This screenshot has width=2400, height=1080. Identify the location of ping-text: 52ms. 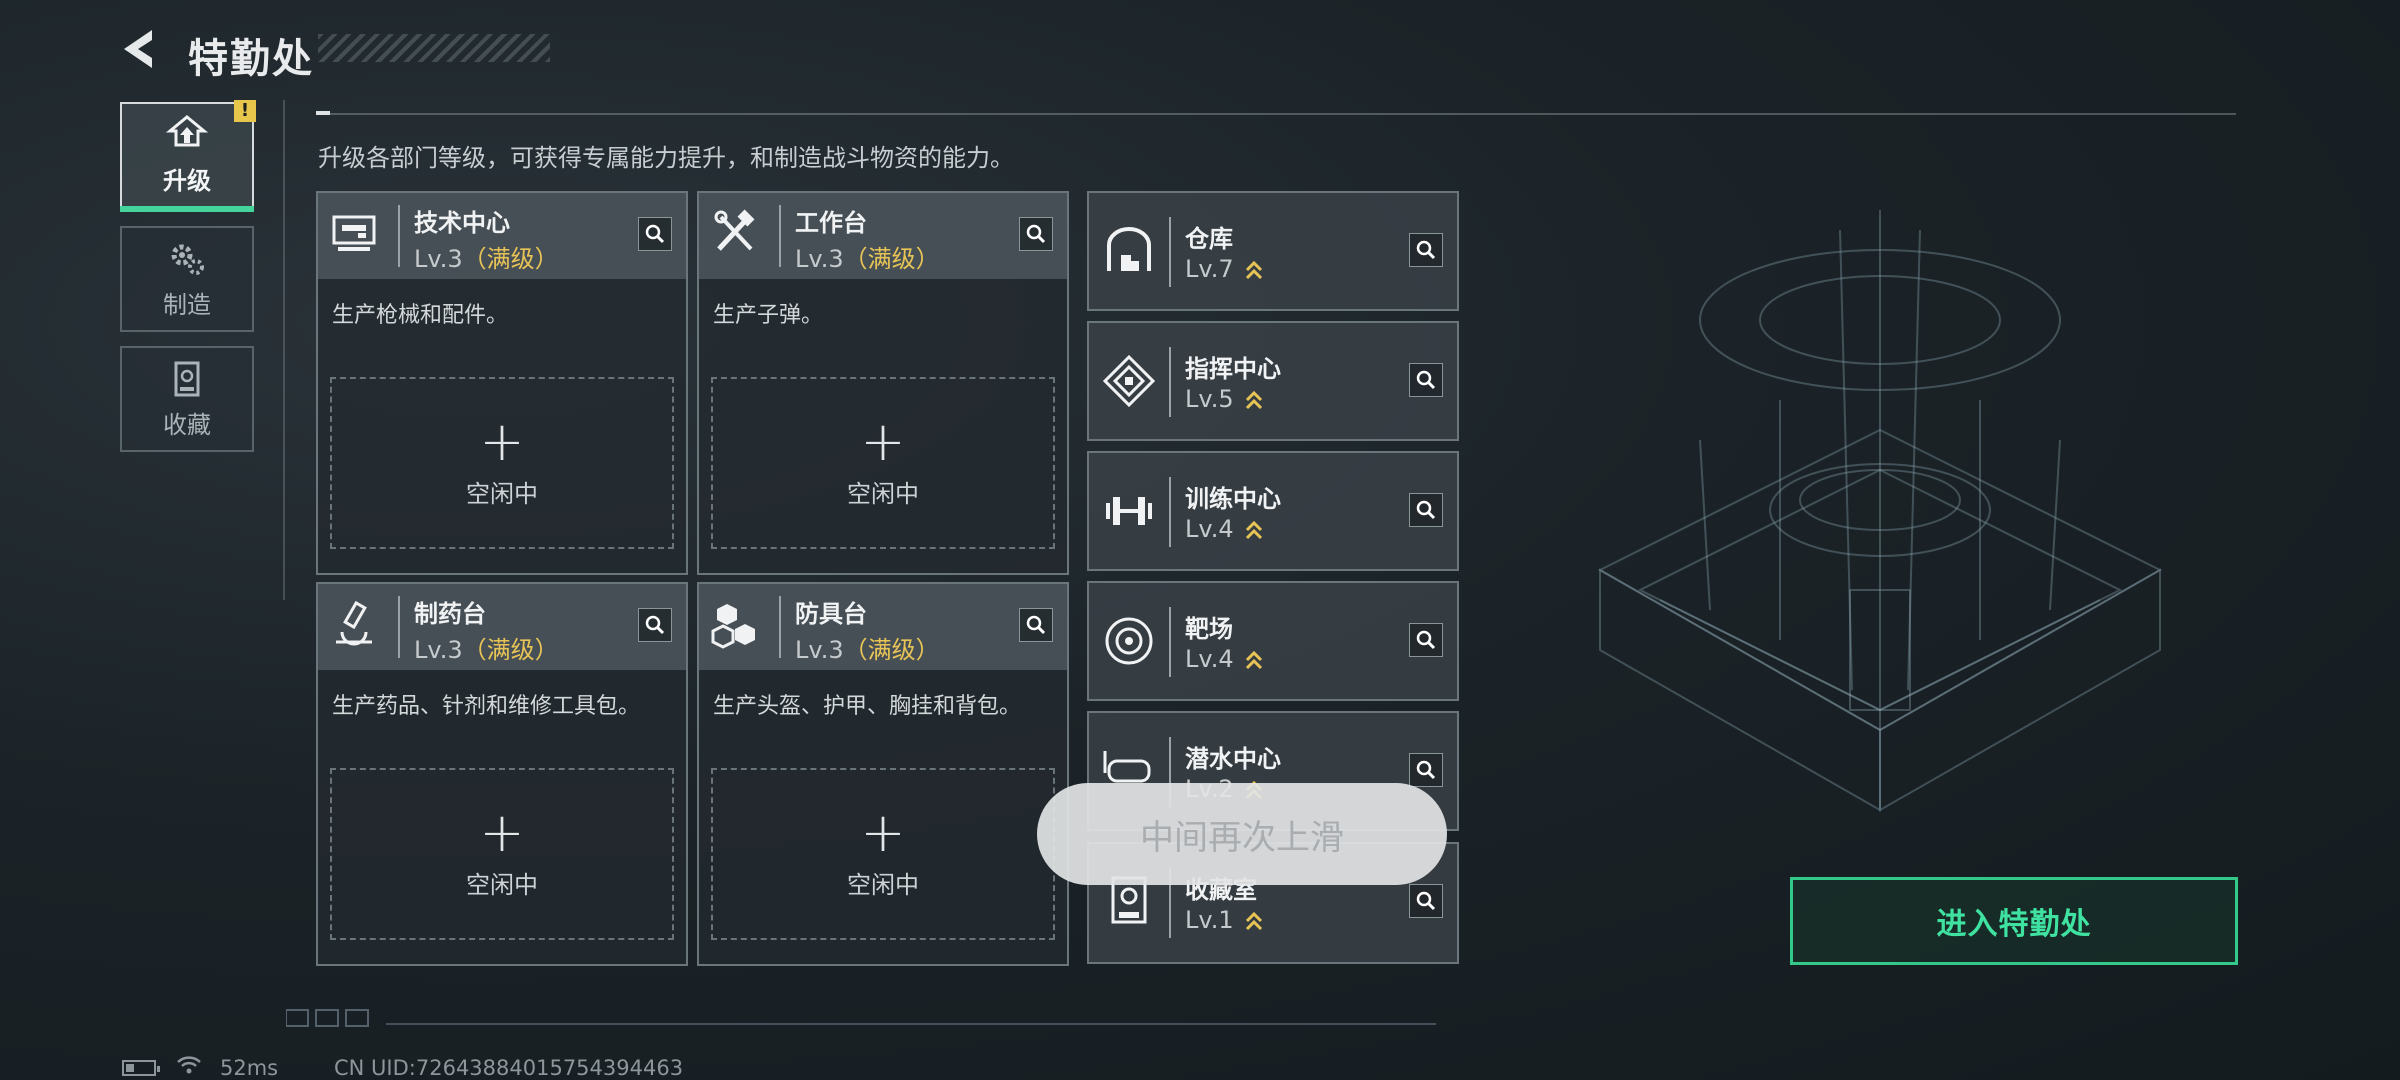
(249, 1068).